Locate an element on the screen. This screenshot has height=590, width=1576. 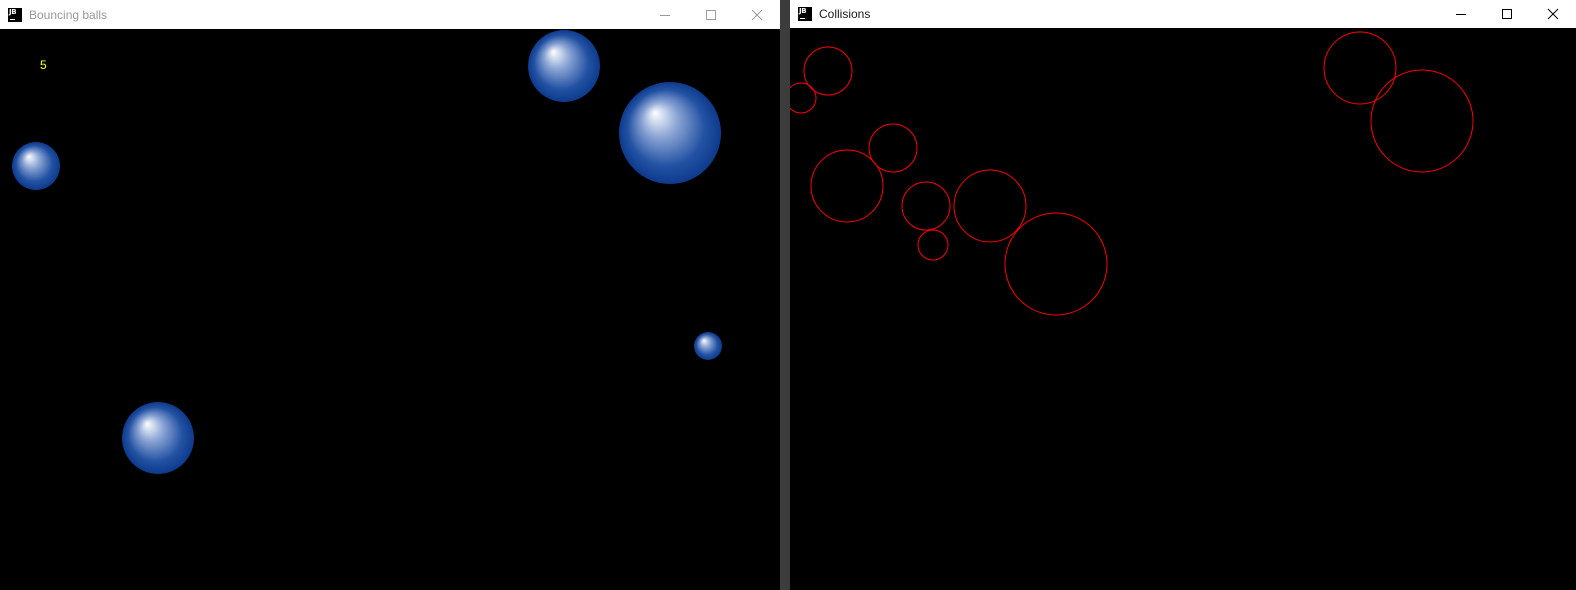
window-divider is located at coordinates (785, 295).